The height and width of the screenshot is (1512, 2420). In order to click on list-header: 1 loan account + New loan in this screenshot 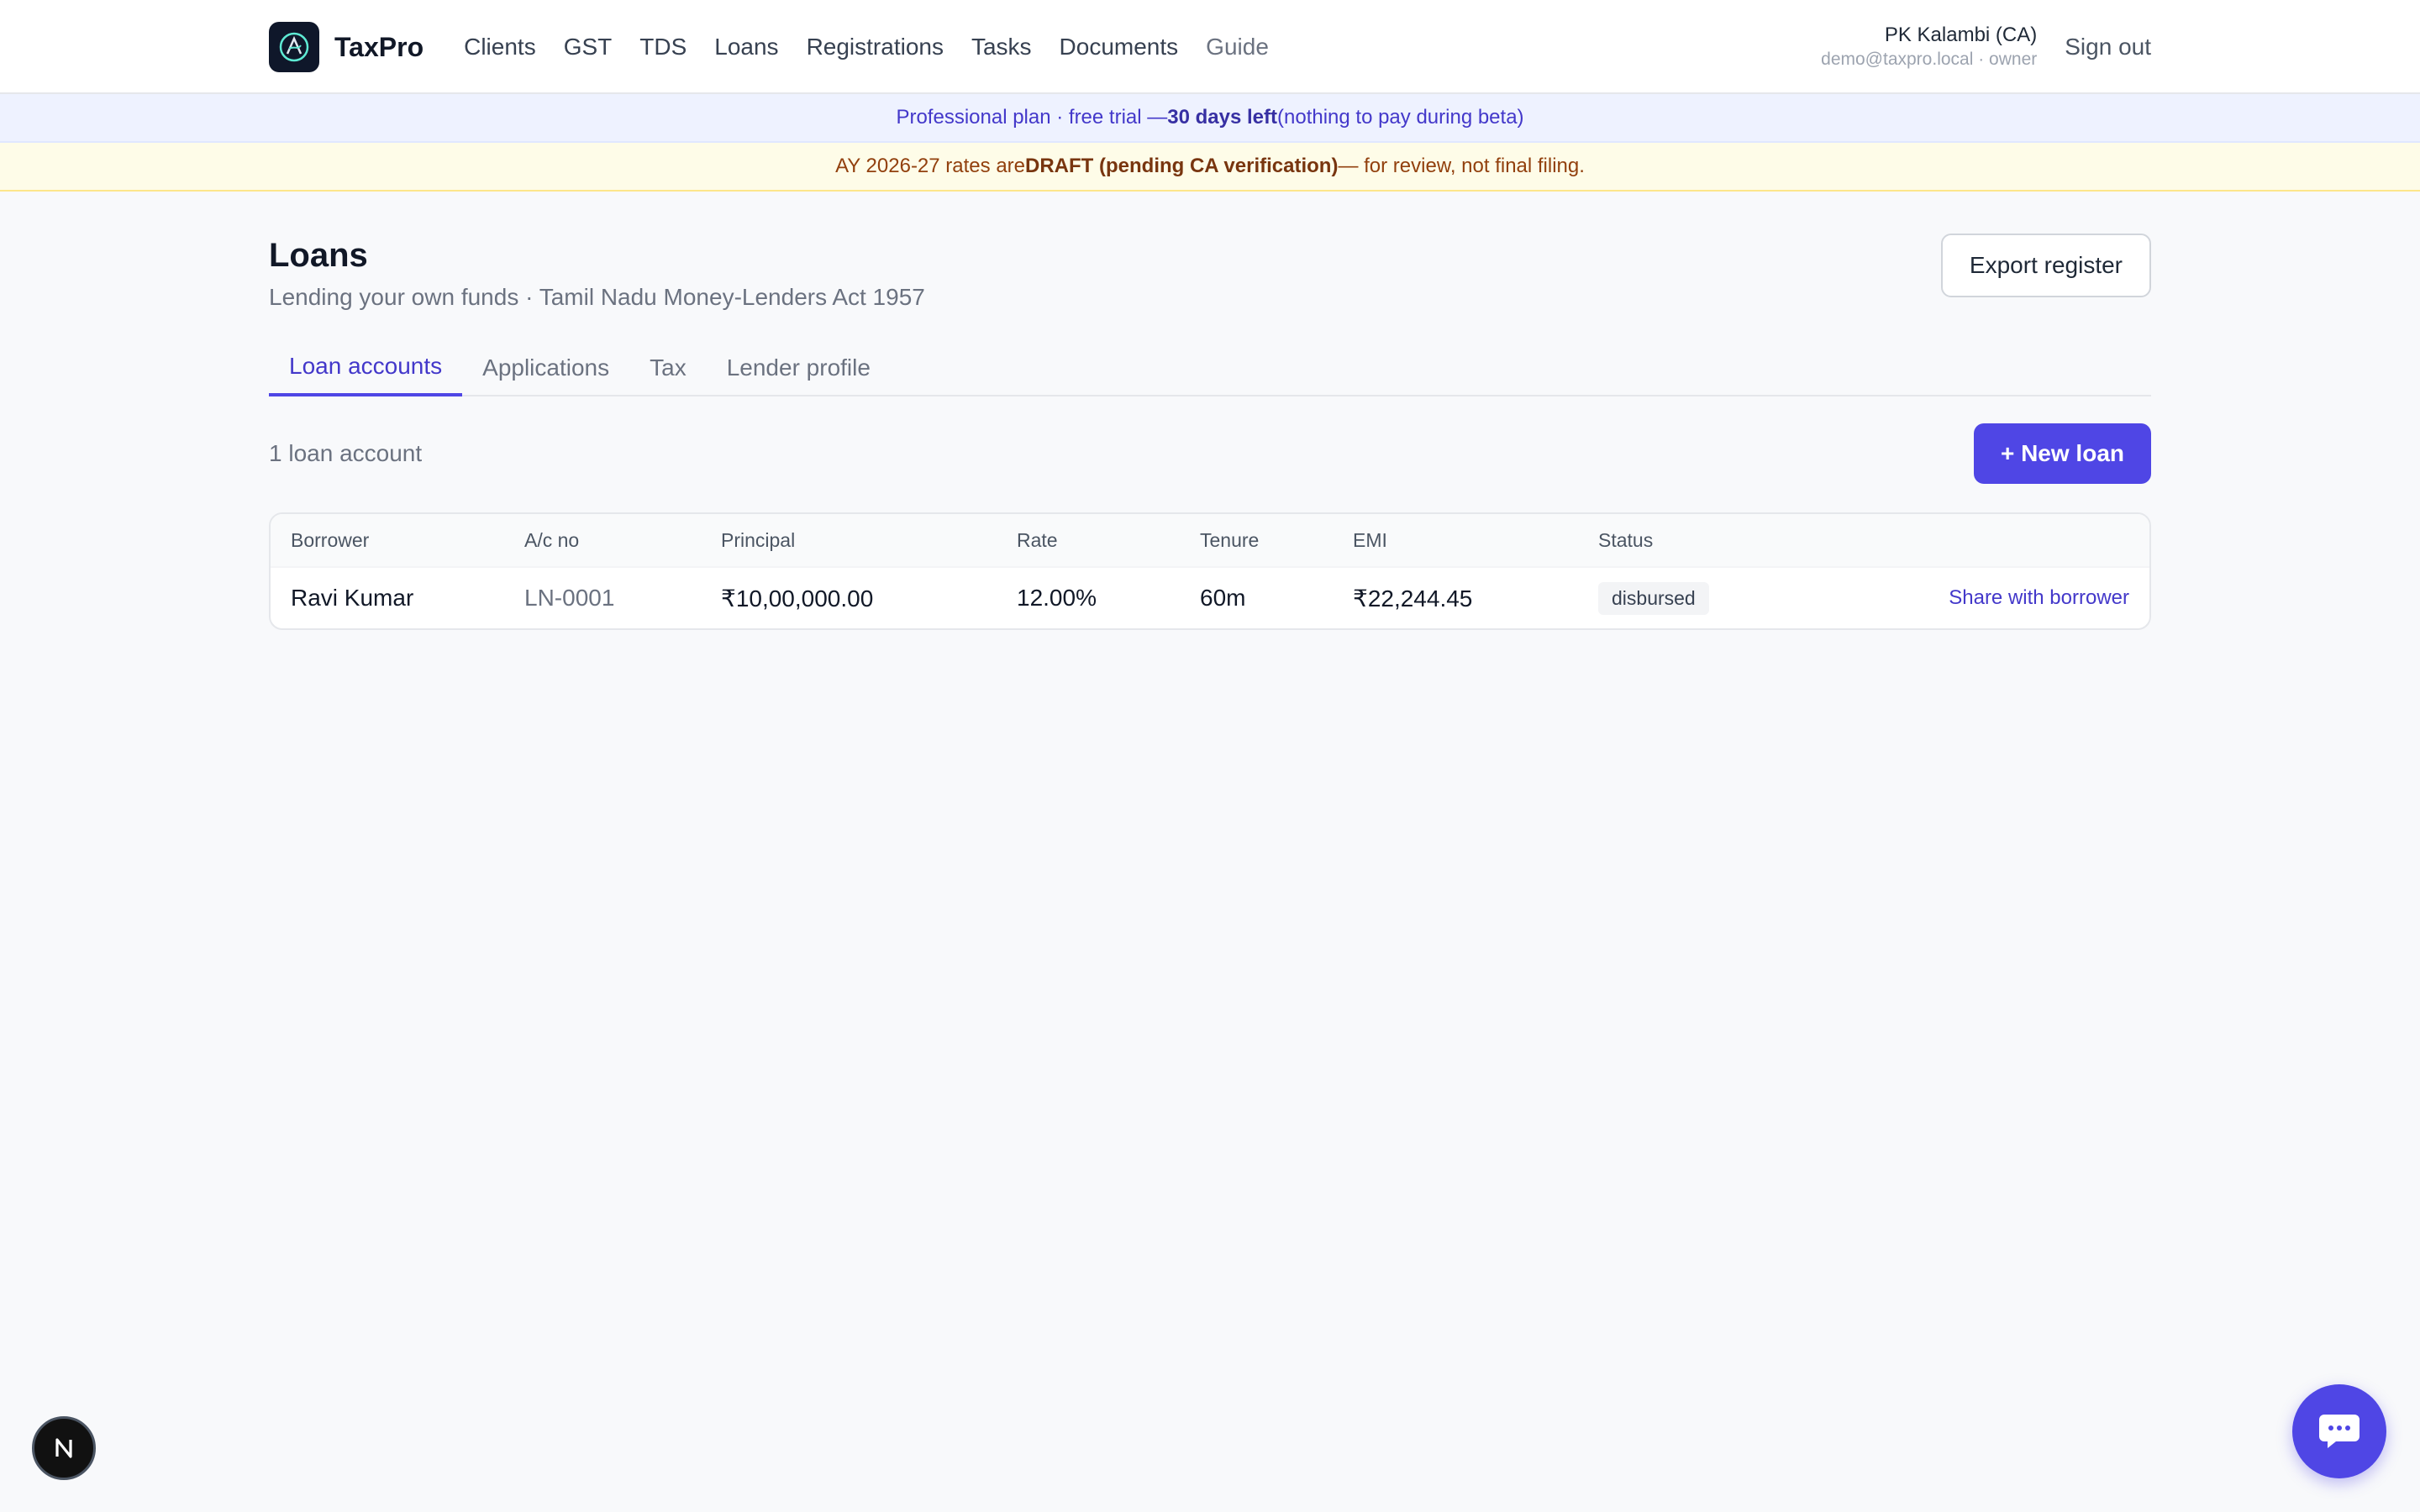, I will do `click(1210, 453)`.